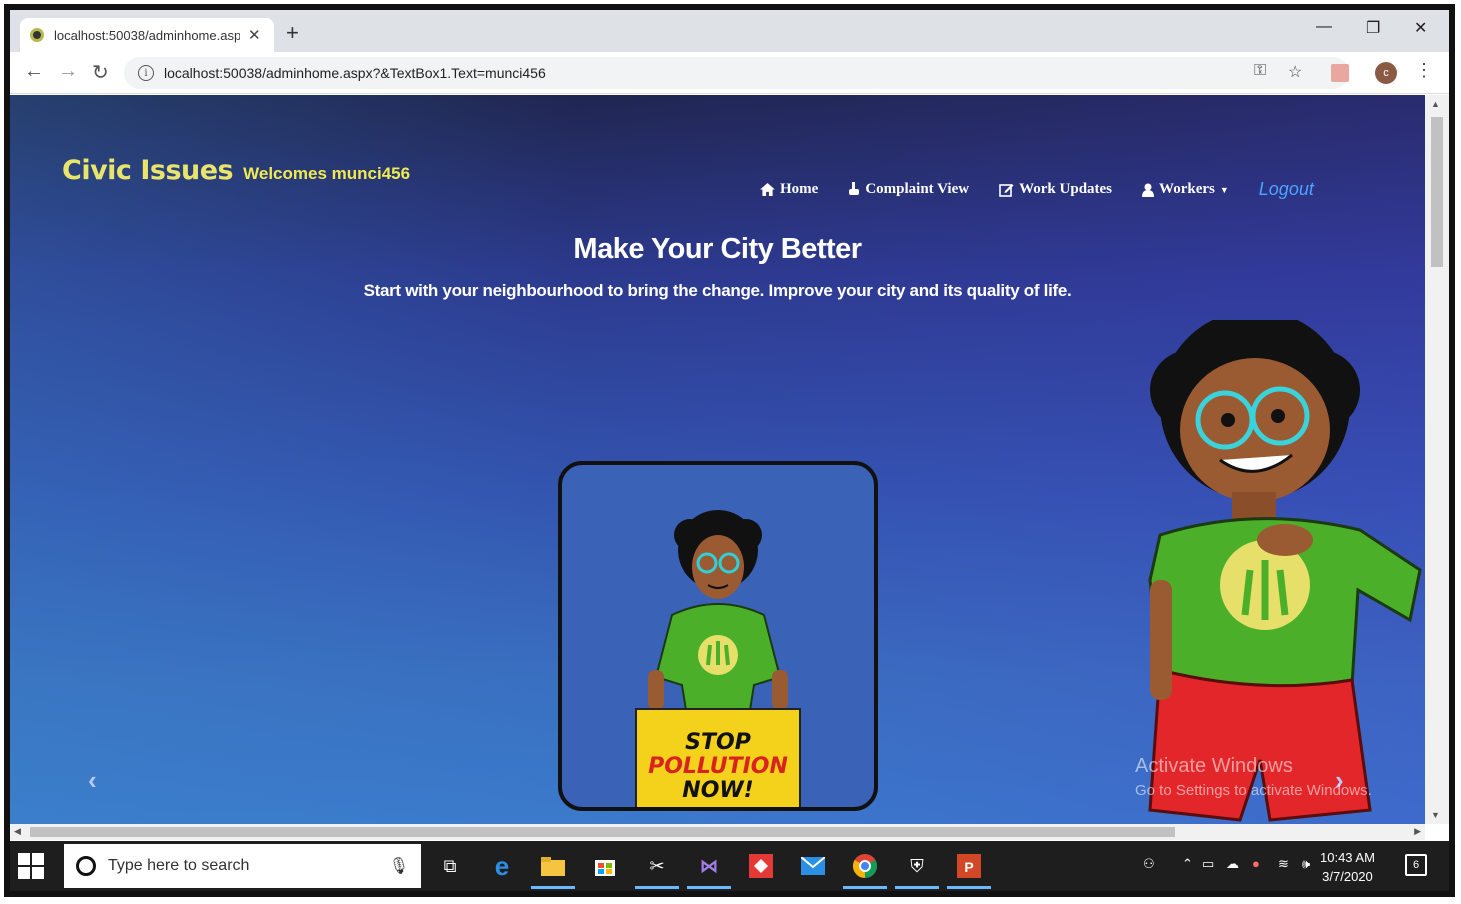  I want to click on cortana-icon, so click(86, 866).